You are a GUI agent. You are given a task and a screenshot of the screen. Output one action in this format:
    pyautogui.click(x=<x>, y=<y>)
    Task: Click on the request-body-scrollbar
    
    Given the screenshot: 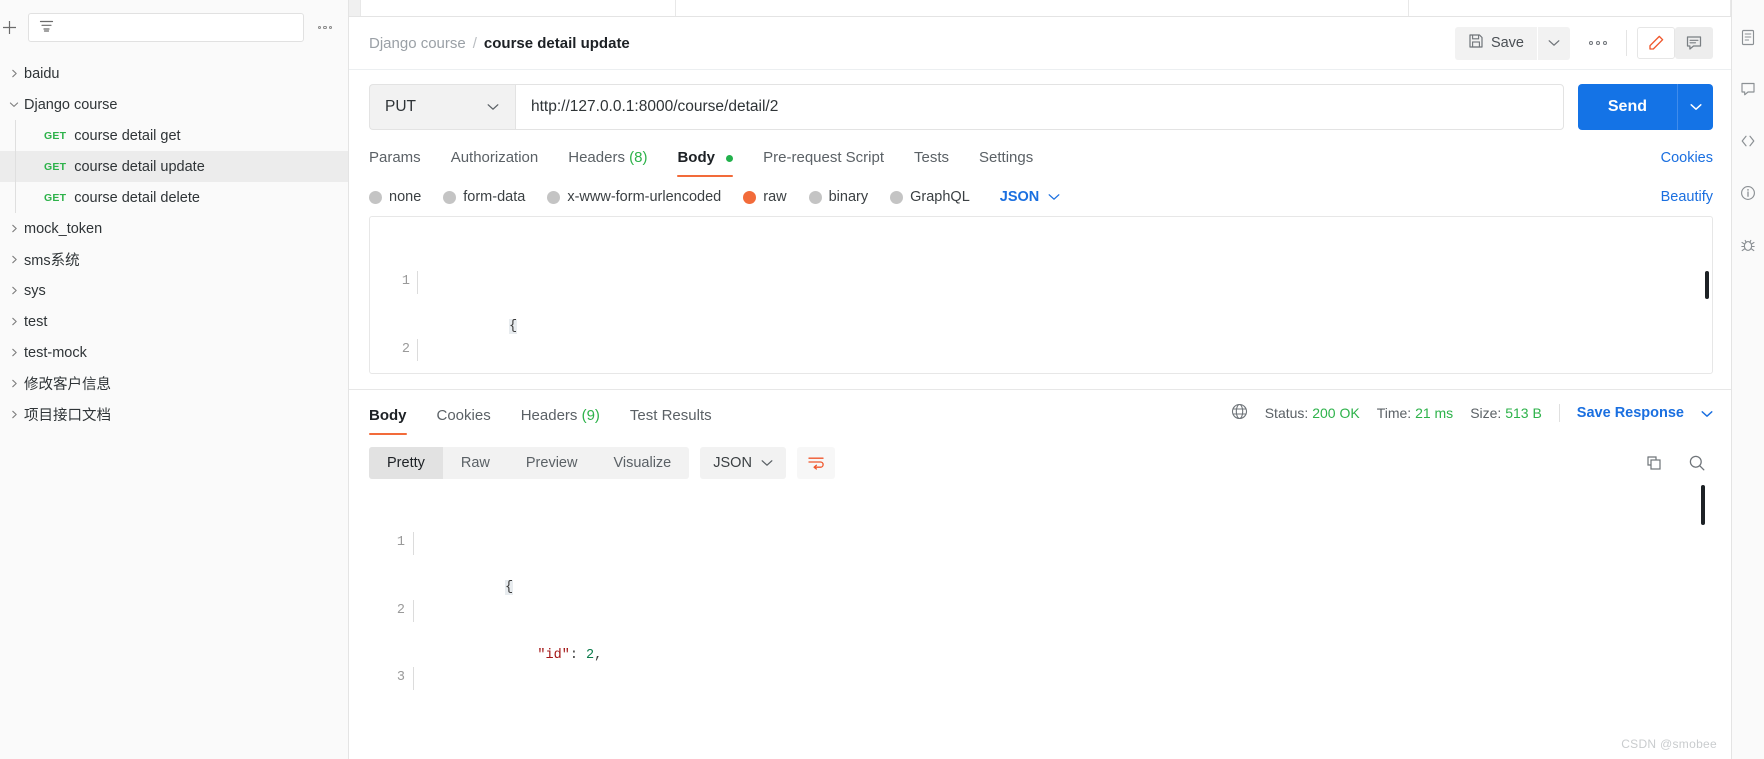 What is the action you would take?
    pyautogui.click(x=1707, y=285)
    